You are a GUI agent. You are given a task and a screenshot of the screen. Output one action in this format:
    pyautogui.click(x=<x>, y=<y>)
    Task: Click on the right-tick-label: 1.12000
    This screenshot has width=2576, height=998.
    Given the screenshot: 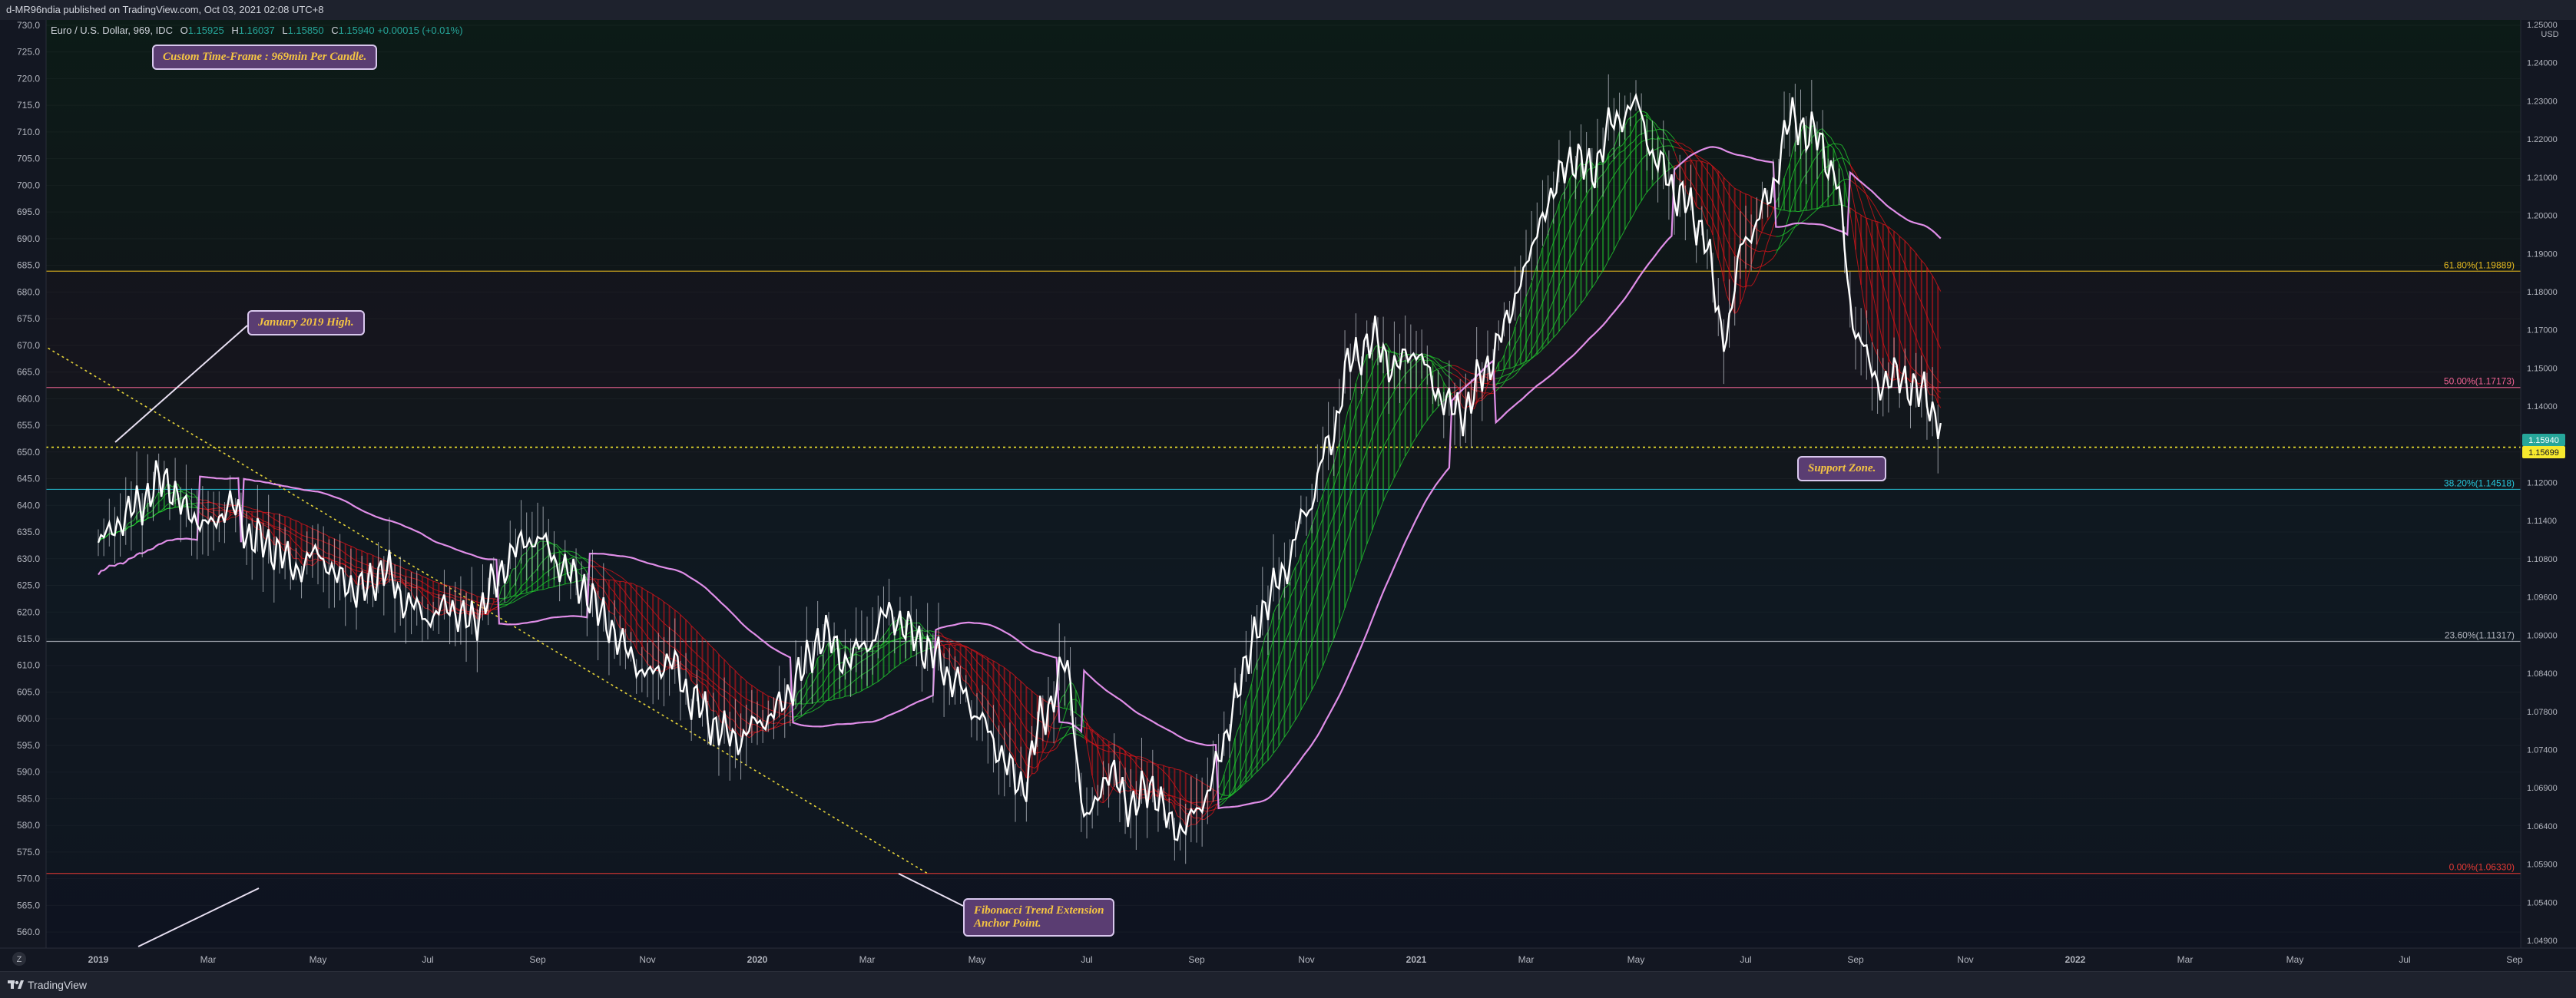 What is the action you would take?
    pyautogui.click(x=2542, y=483)
    